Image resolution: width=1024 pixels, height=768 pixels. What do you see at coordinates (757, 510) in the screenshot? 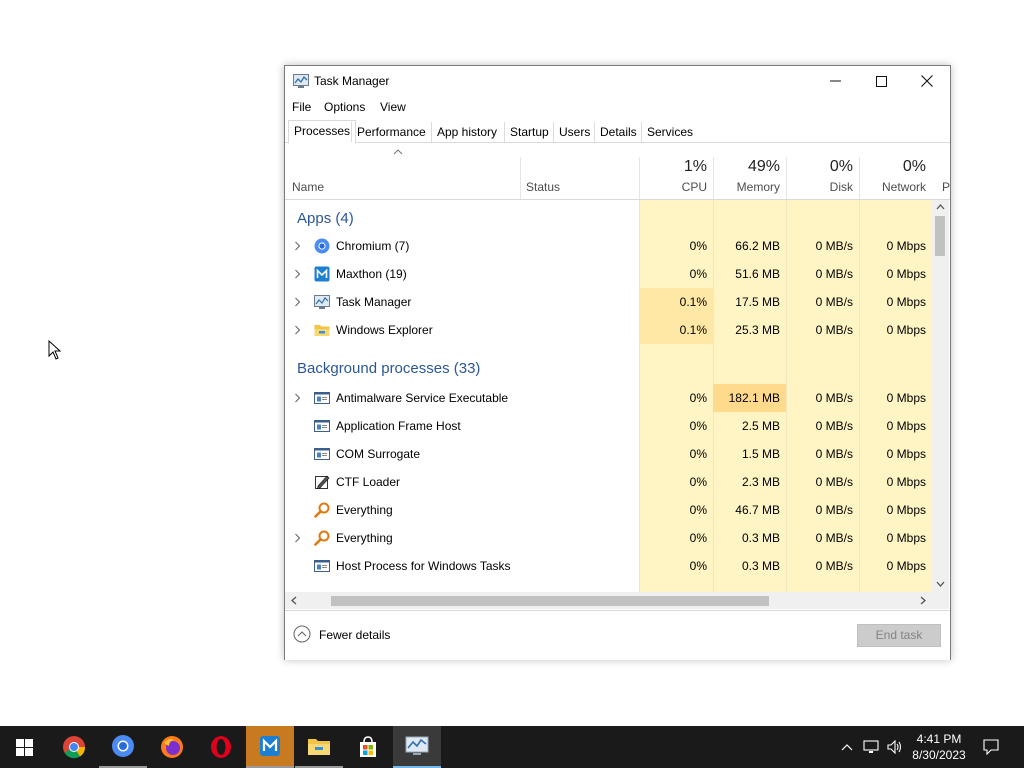
I see `process-memory: 46.7 MB` at bounding box center [757, 510].